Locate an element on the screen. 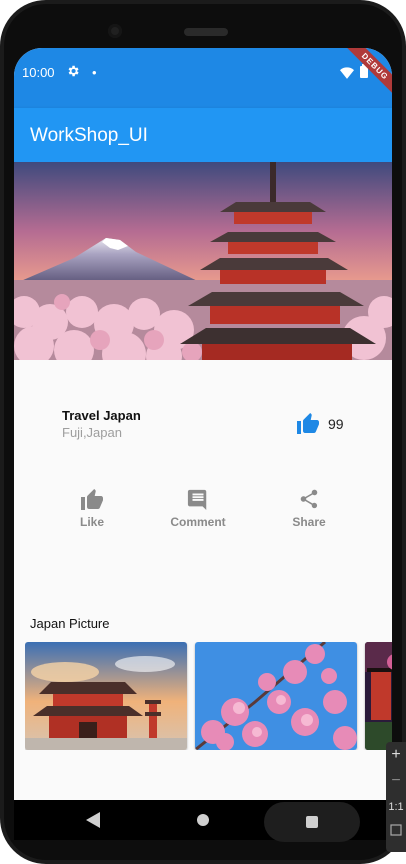 Image resolution: width=406 pixels, height=864 pixels. home-icon is located at coordinates (203, 820).